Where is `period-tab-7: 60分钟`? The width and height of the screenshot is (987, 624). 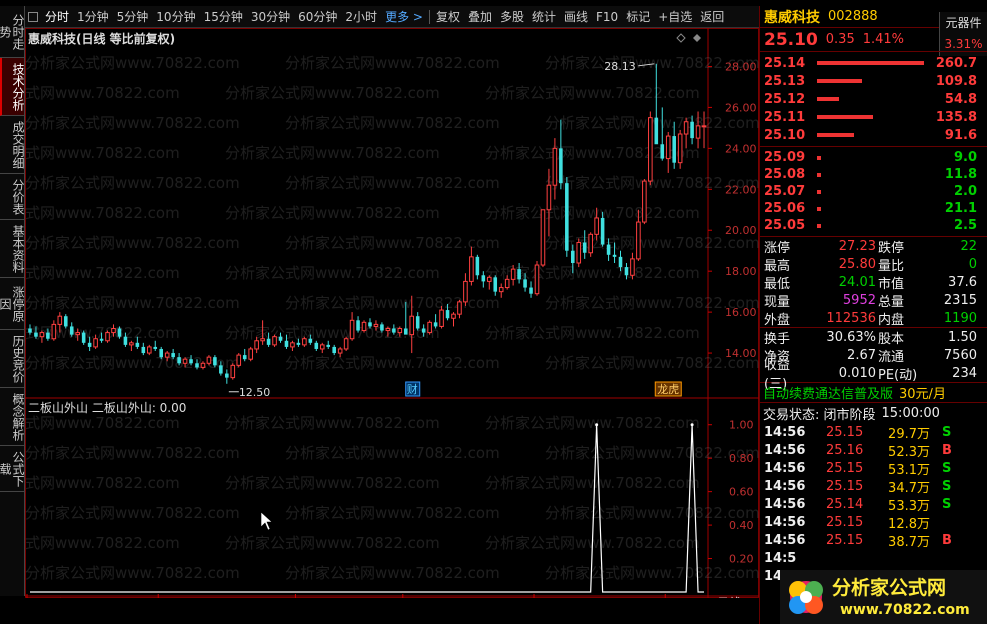
period-tab-7: 60分钟 is located at coordinates (317, 16).